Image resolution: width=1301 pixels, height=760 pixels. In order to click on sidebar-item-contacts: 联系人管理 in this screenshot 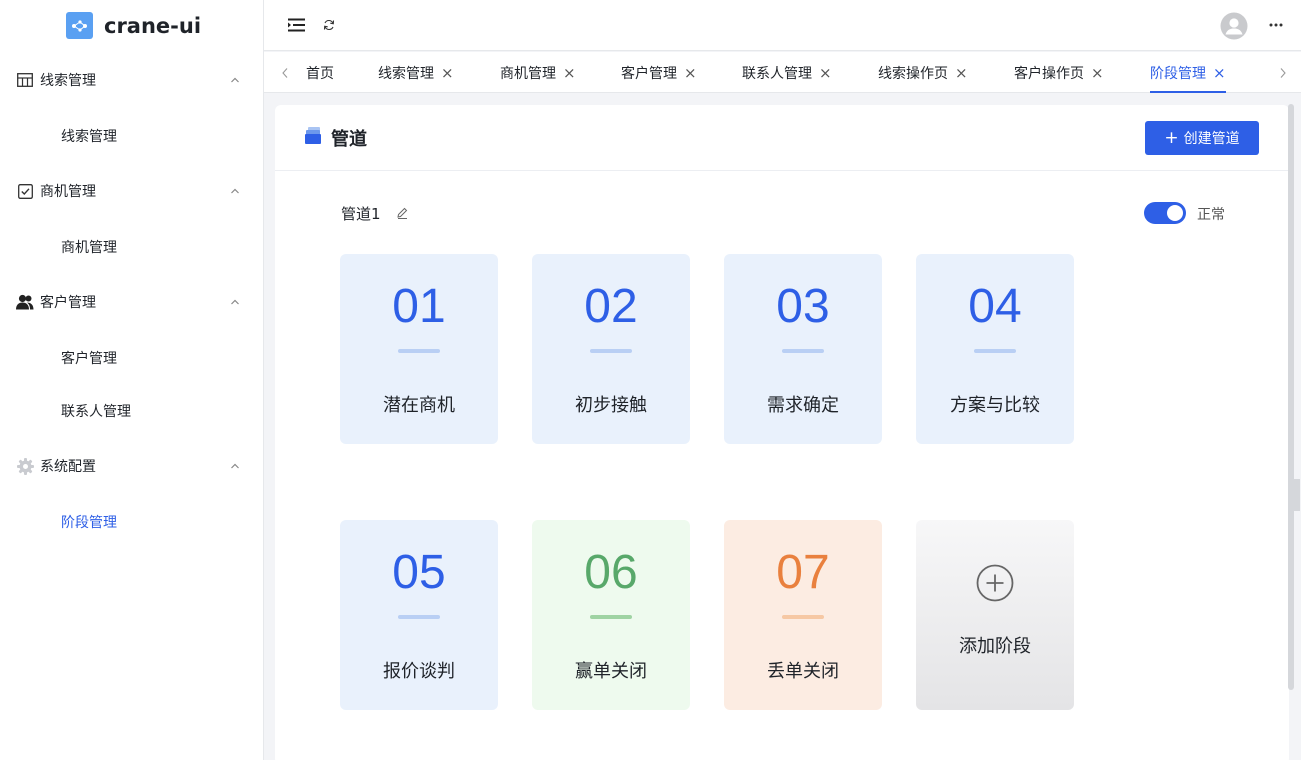, I will do `click(131, 410)`.